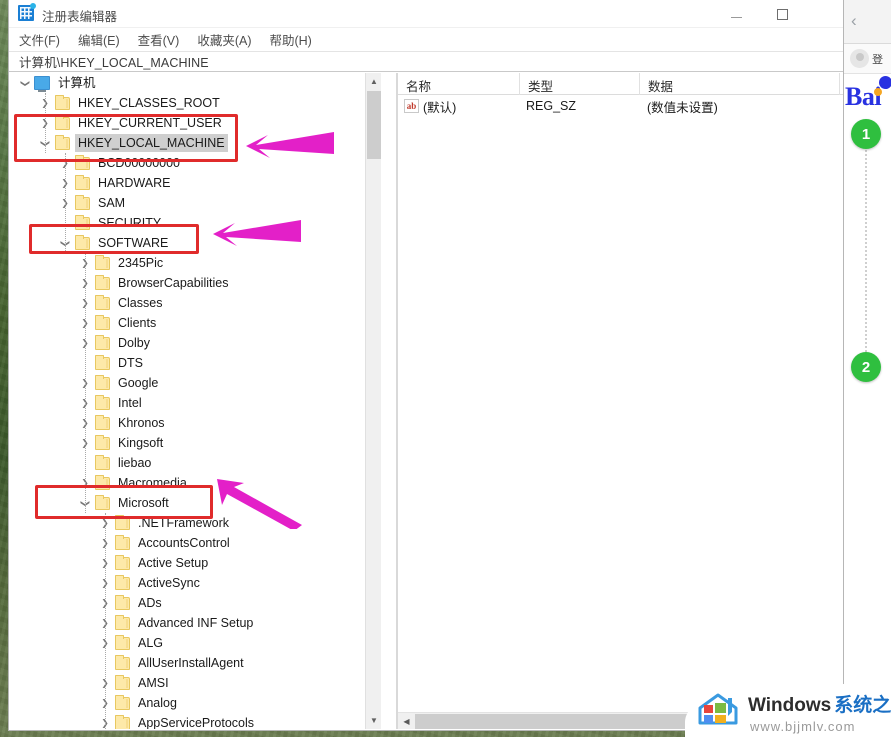 This screenshot has width=891, height=751. What do you see at coordinates (877, 59) in the screenshot?
I see `browser-login-label: 登` at bounding box center [877, 59].